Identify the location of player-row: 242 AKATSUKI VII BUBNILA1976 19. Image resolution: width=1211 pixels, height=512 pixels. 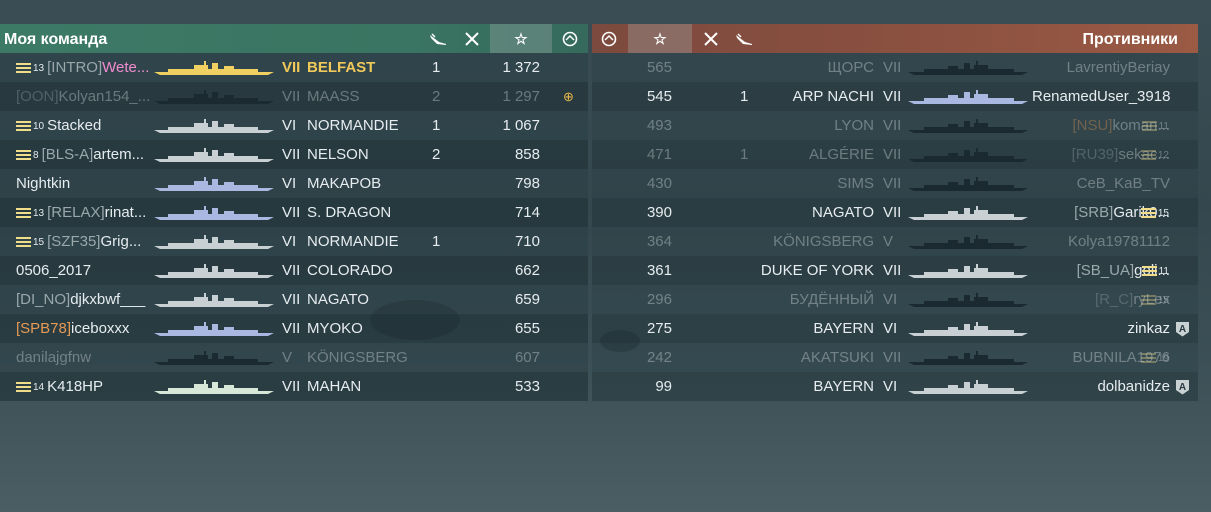
(895, 357).